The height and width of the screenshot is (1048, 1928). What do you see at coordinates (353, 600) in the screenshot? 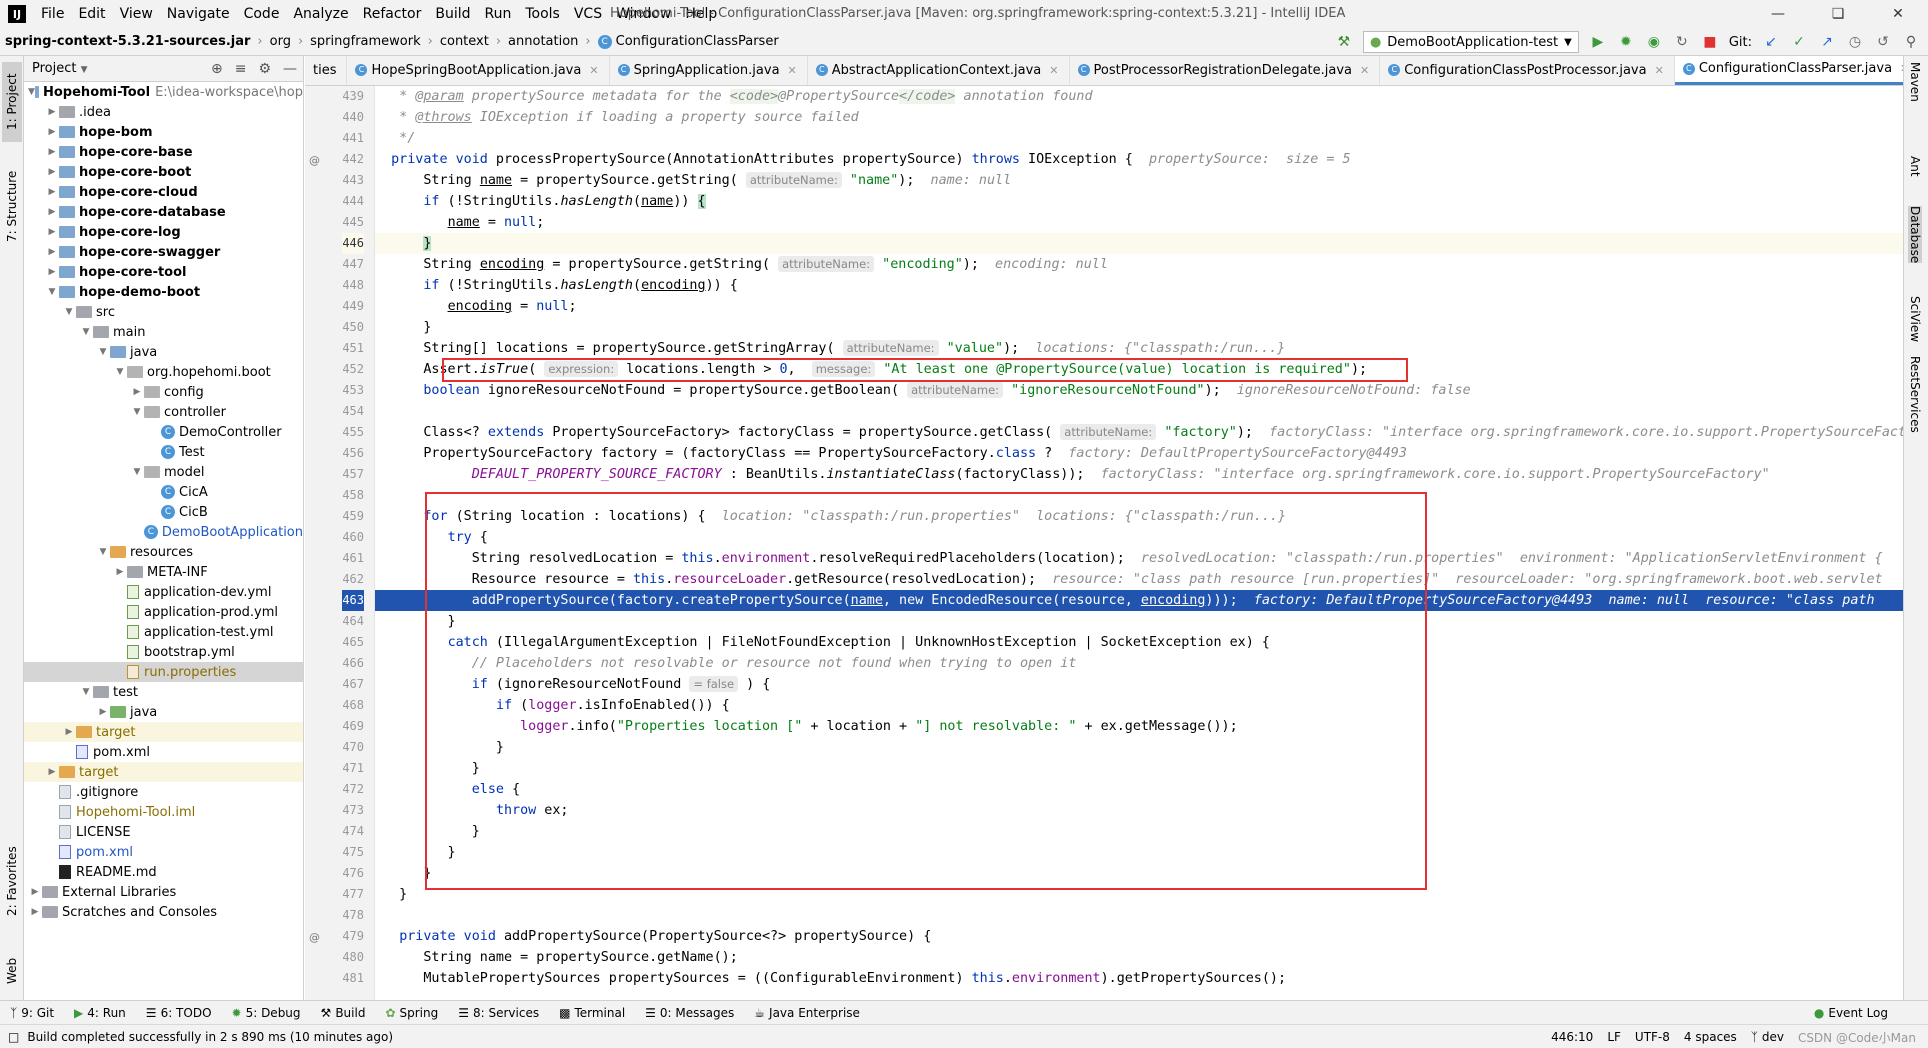
I see `line-number: 463` at bounding box center [353, 600].